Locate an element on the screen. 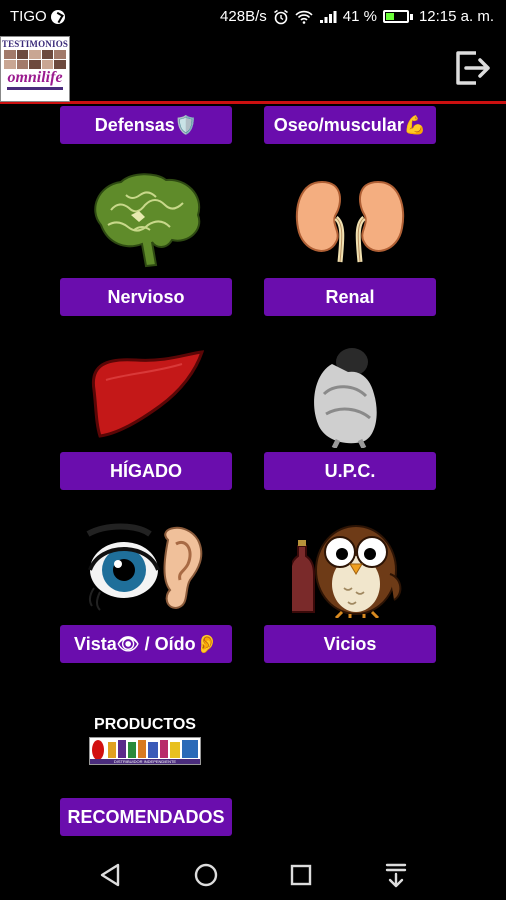  status-right: 428B/s 41 % 12:15 a. m. is located at coordinates (357, 16).